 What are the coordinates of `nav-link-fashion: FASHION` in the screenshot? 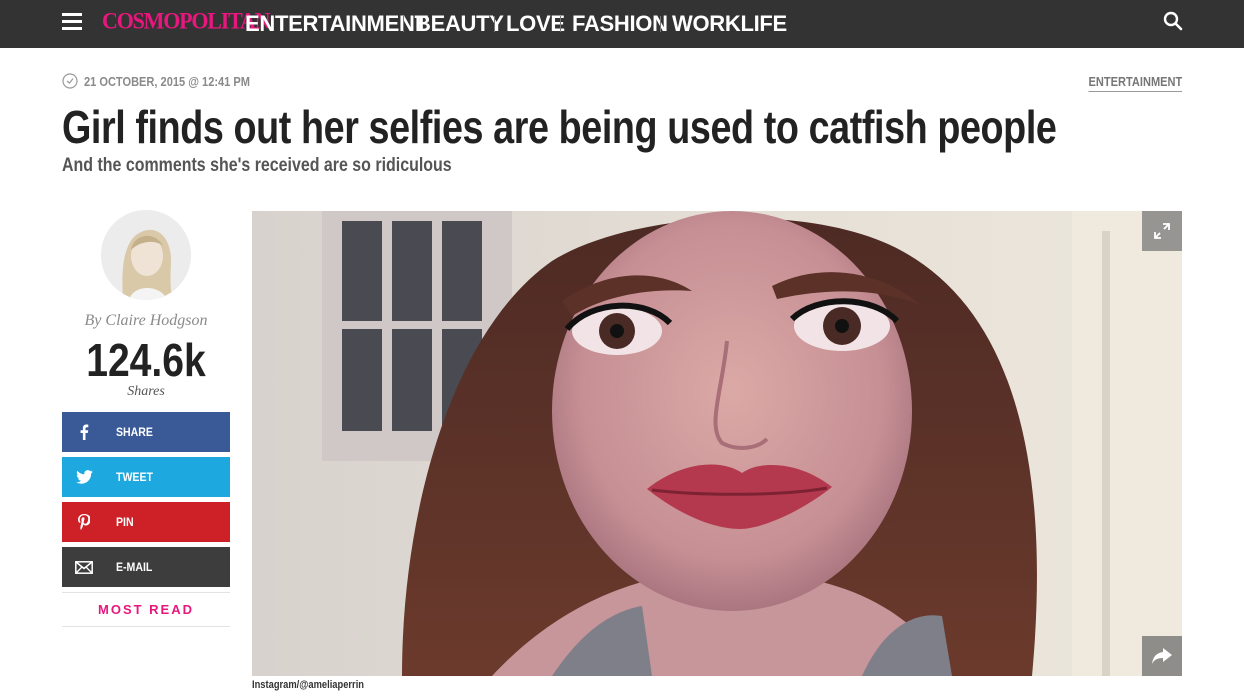 It's located at (620, 23).